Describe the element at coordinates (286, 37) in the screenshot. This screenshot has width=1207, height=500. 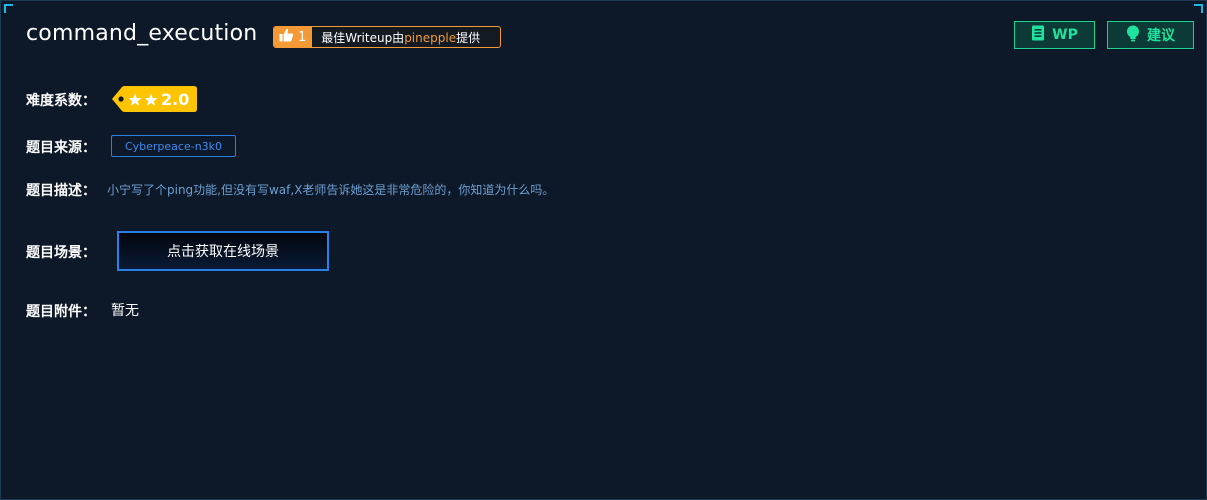
I see `thumbs-up-icon` at that location.